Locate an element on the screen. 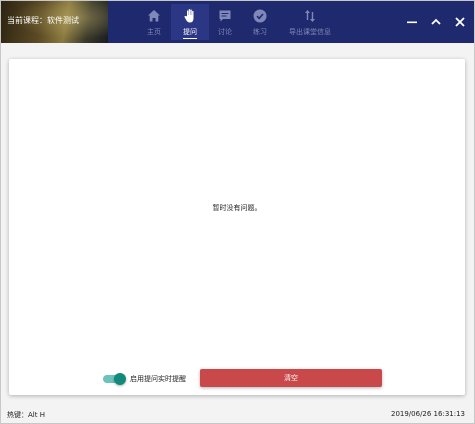  clear-button: 清空 is located at coordinates (291, 378).